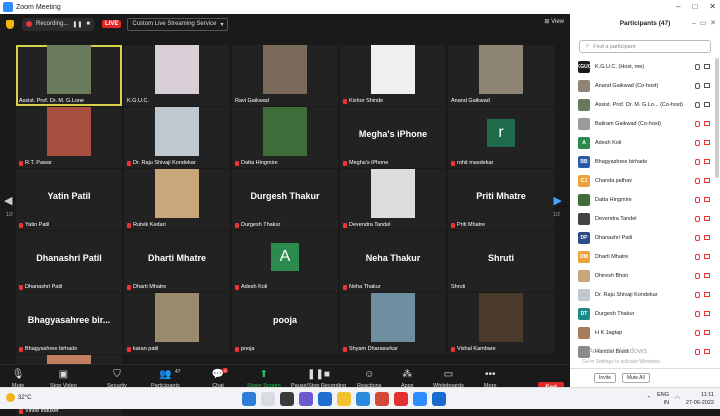 The width and height of the screenshot is (720, 416). Describe the element at coordinates (712, 6) in the screenshot. I see `close-icon: ✕` at that location.